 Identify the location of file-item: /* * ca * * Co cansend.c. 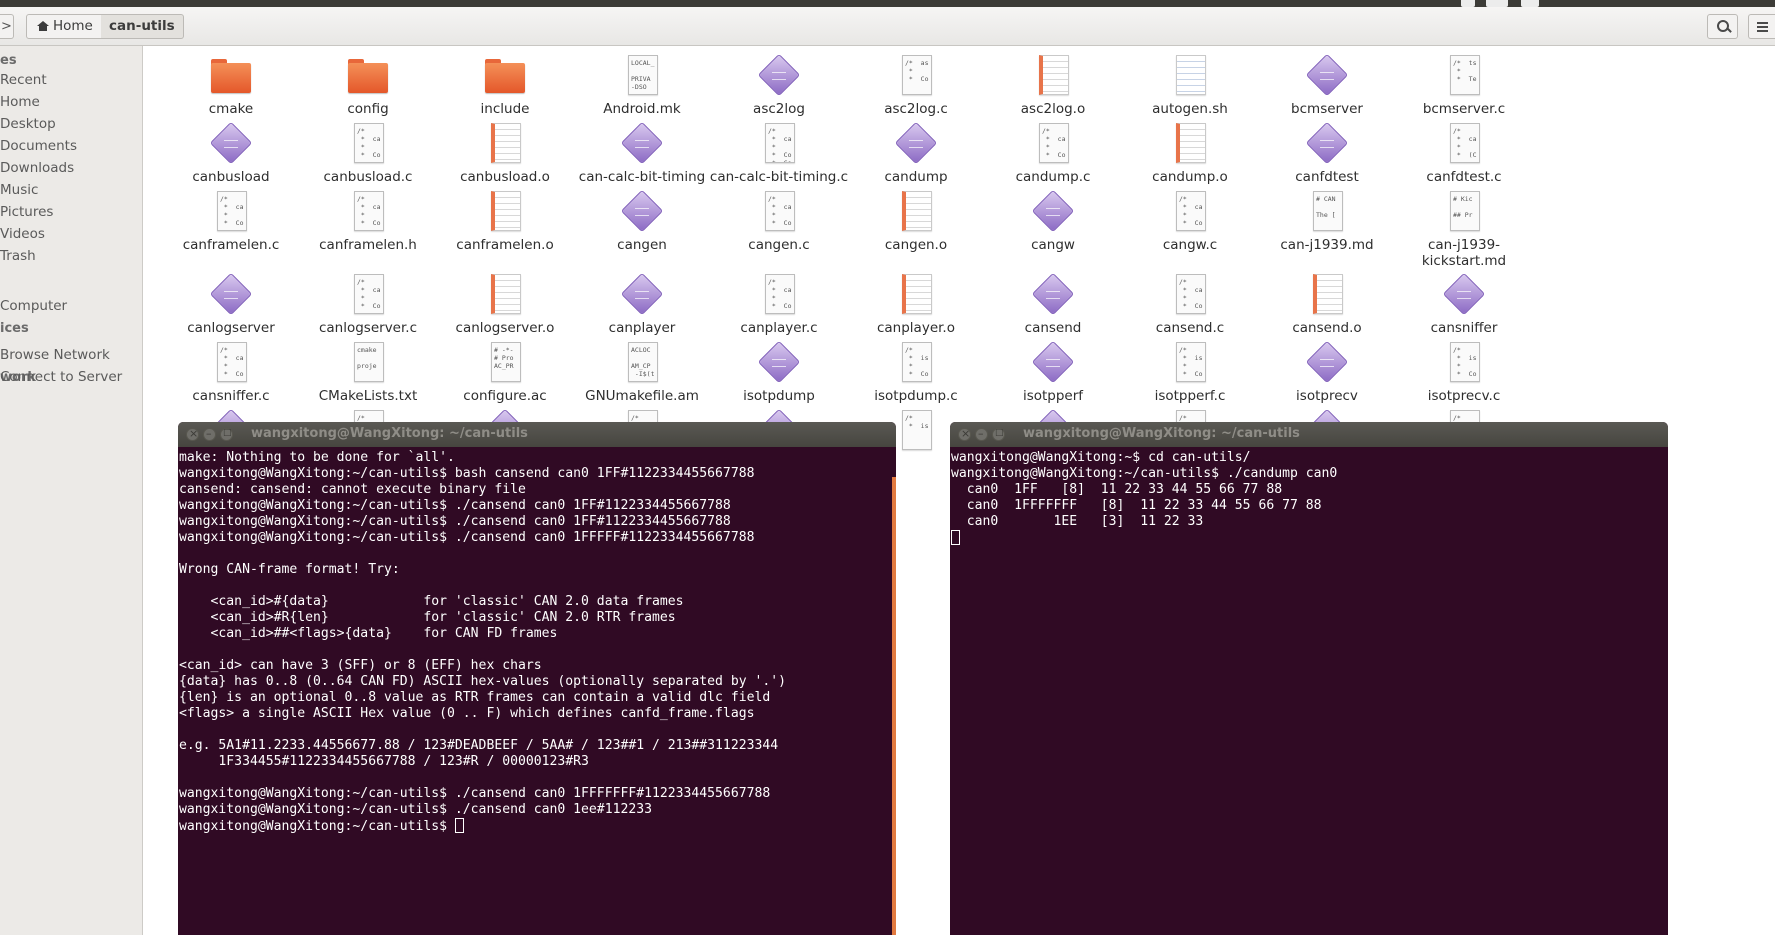
(1190, 303).